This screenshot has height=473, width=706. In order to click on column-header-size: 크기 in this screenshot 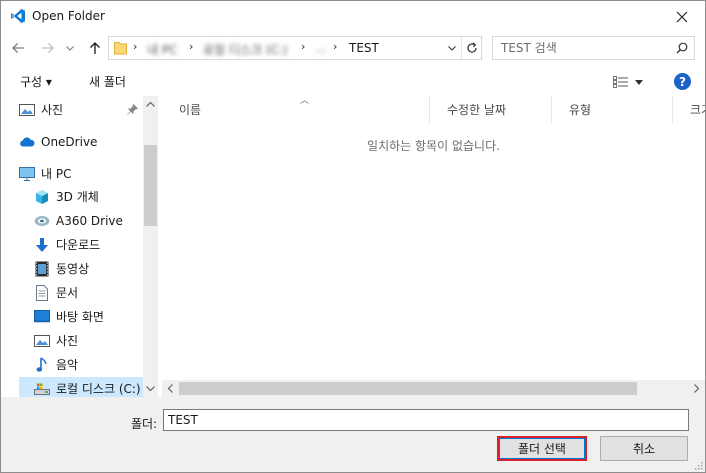, I will do `click(689, 109)`.